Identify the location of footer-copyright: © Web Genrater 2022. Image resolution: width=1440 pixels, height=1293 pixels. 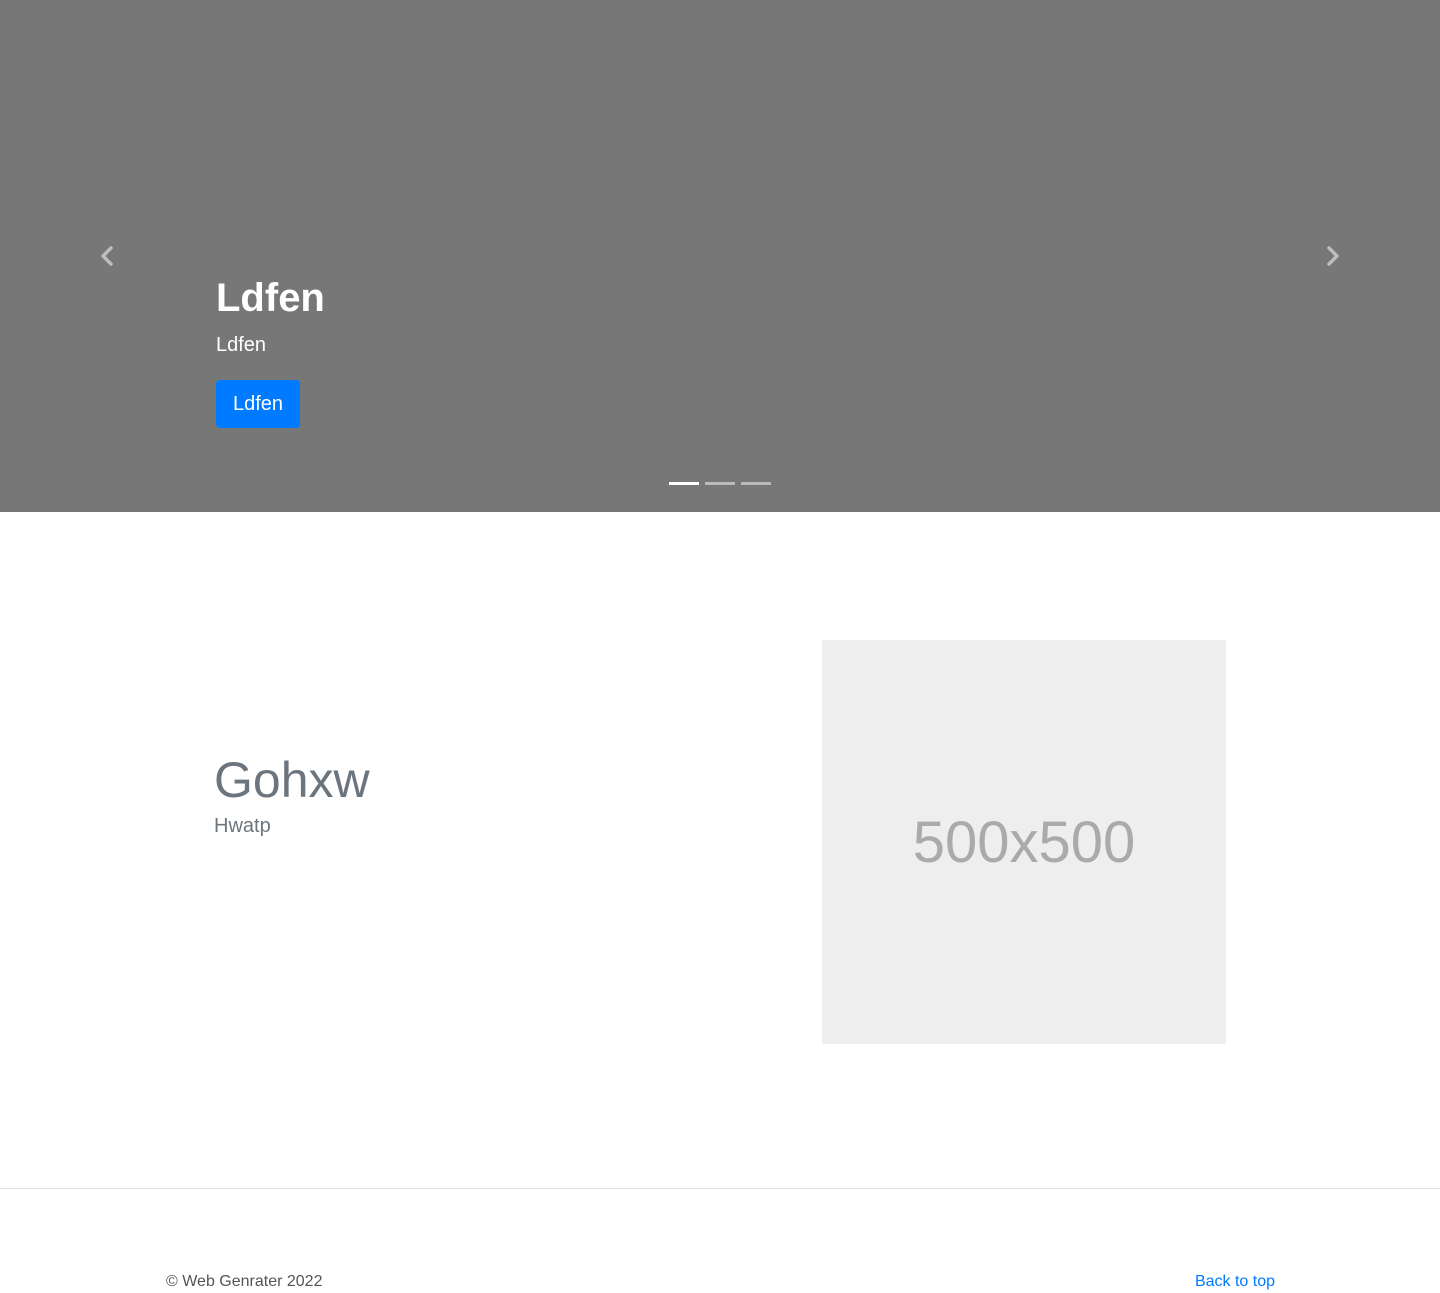
(244, 1281).